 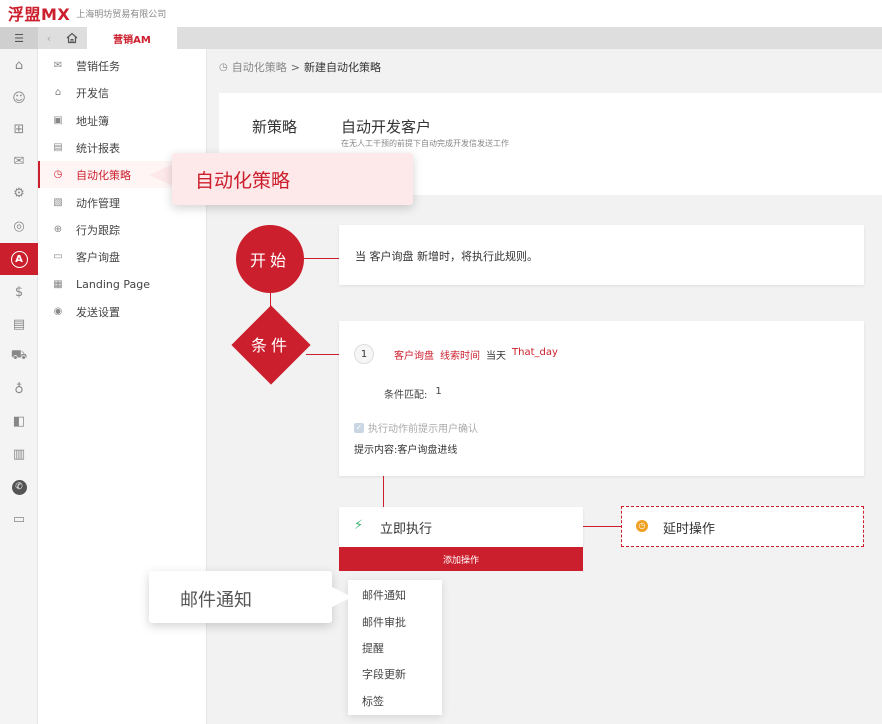 What do you see at coordinates (122, 229) in the screenshot?
I see `menu-item-tracking: ⊕ 行为跟踪` at bounding box center [122, 229].